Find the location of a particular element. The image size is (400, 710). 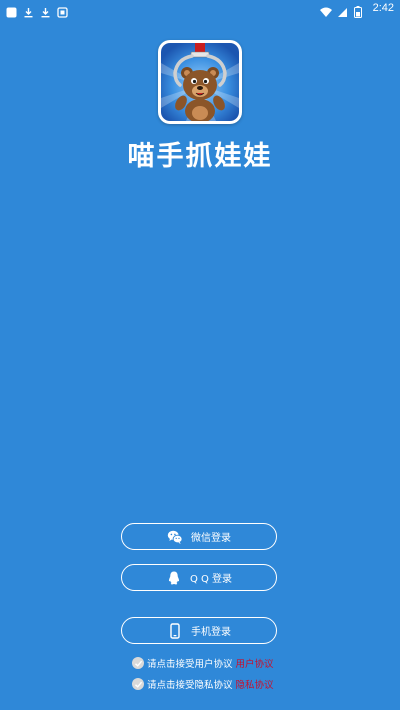

qq-penguin-icon is located at coordinates (174, 578).